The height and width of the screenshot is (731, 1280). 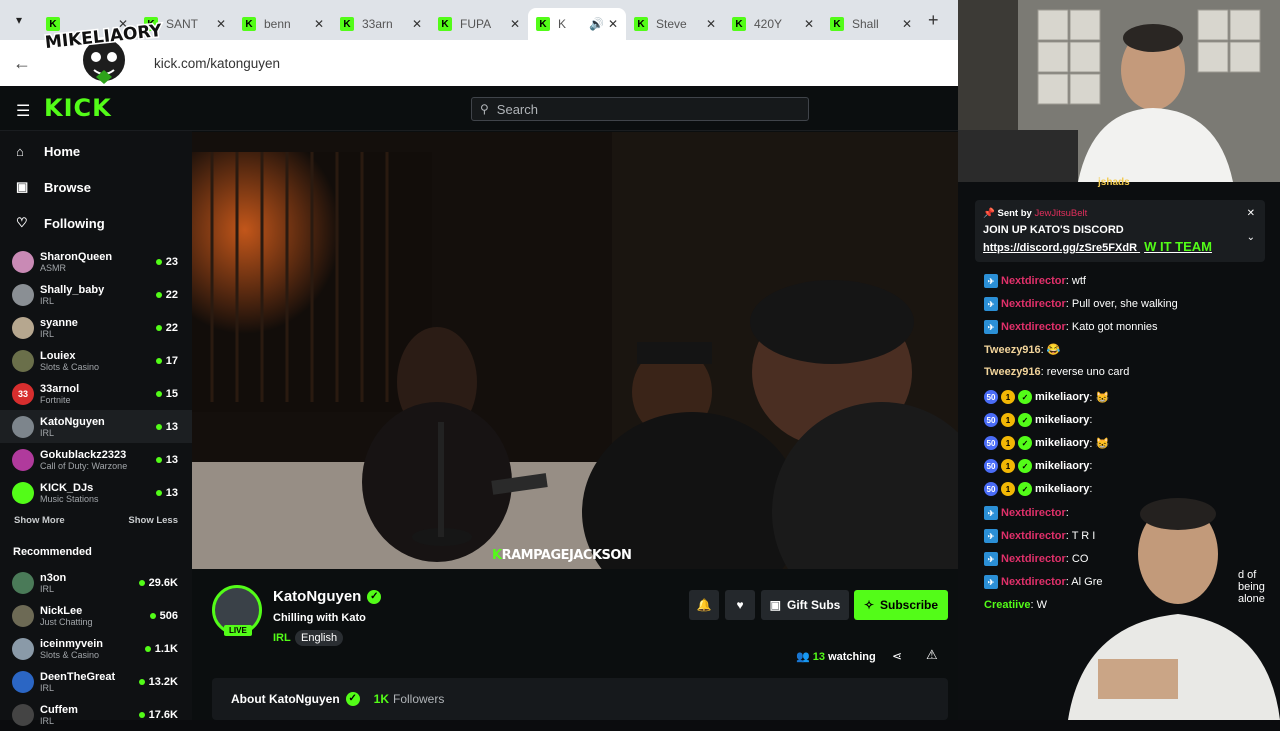 What do you see at coordinates (163, 582) in the screenshot?
I see `viewer-number: 29.6K` at bounding box center [163, 582].